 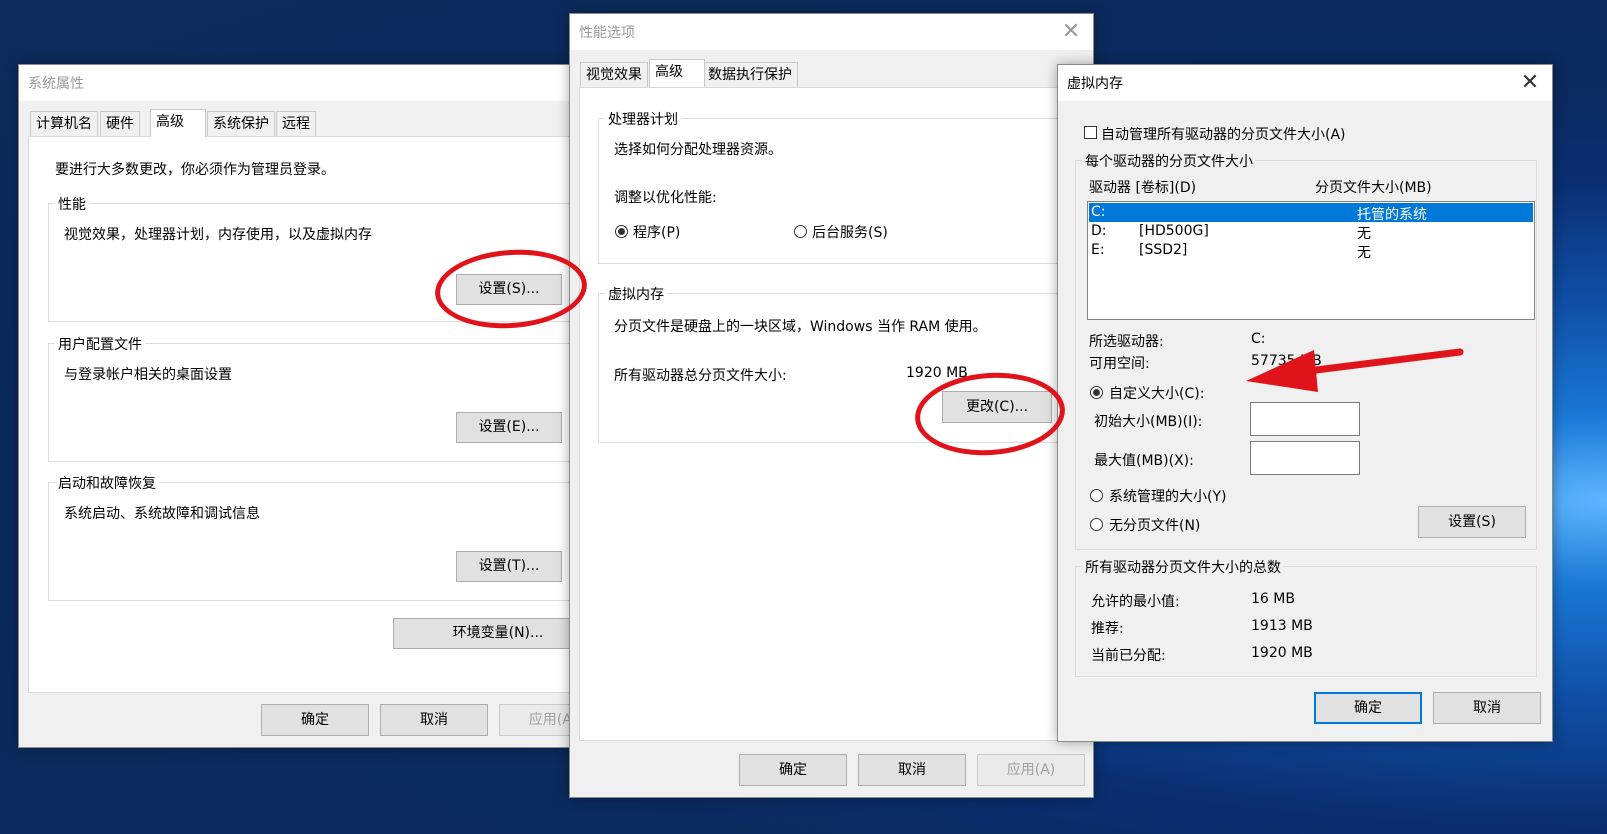 What do you see at coordinates (162, 514) in the screenshot?
I see `startup-recovery-desc: 系统启动、系统故障和调试信息` at bounding box center [162, 514].